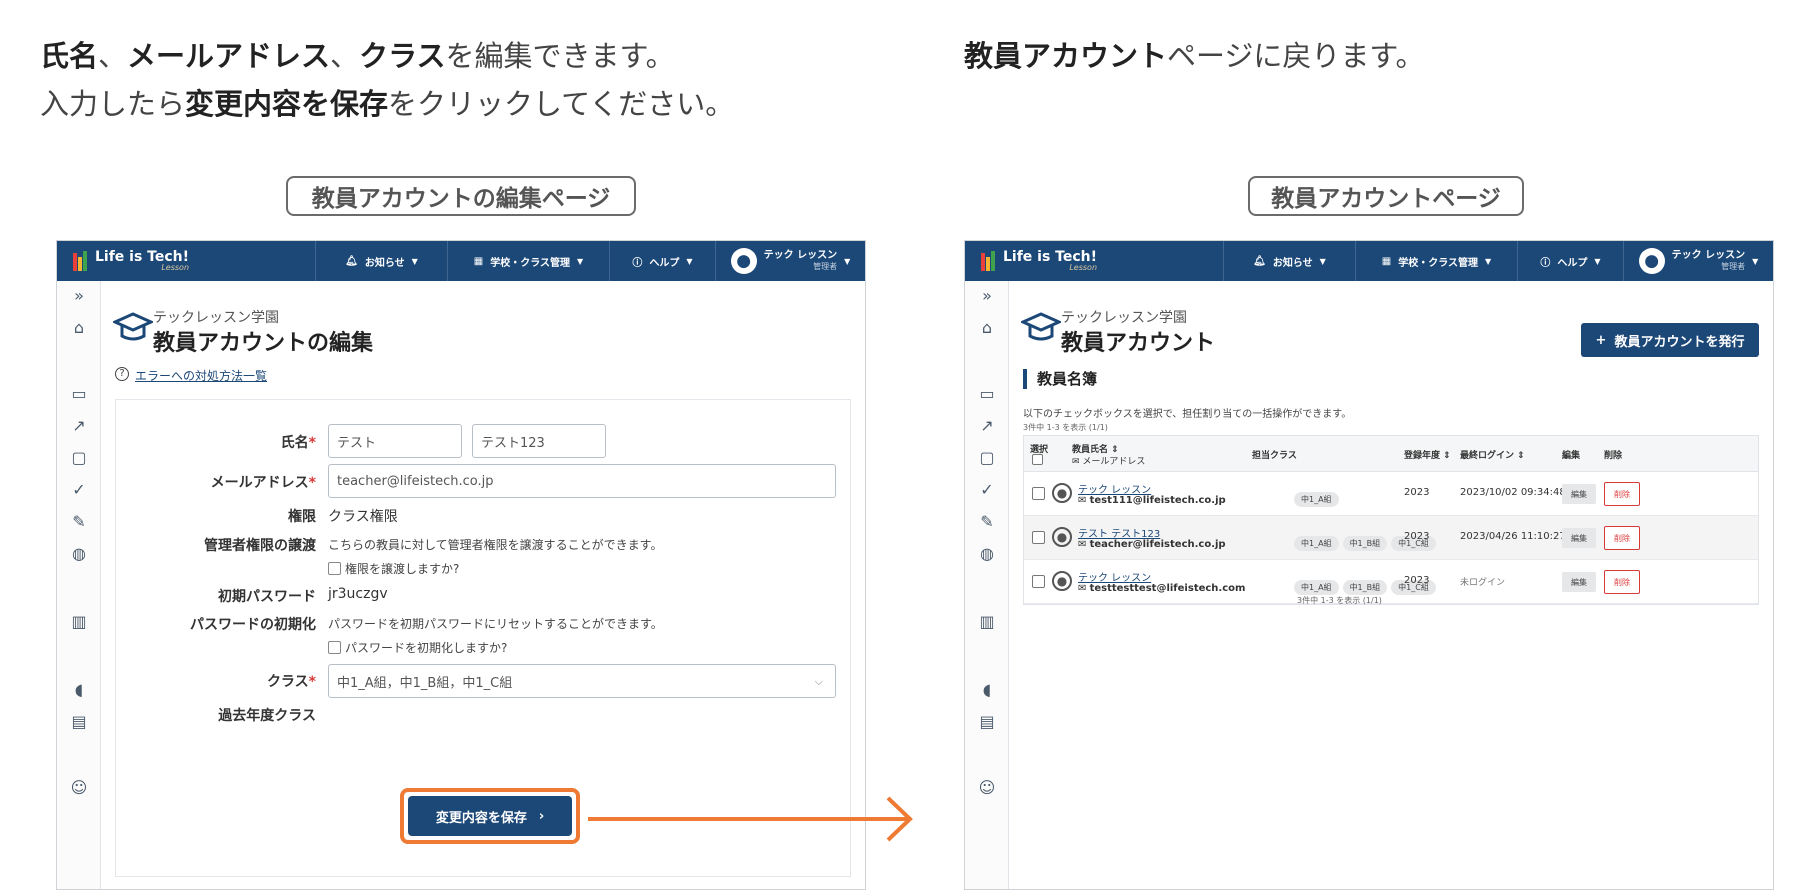 The width and height of the screenshot is (1820, 896). I want to click on transfer-checkbox: 権限を譲渡しますか?, so click(393, 568).